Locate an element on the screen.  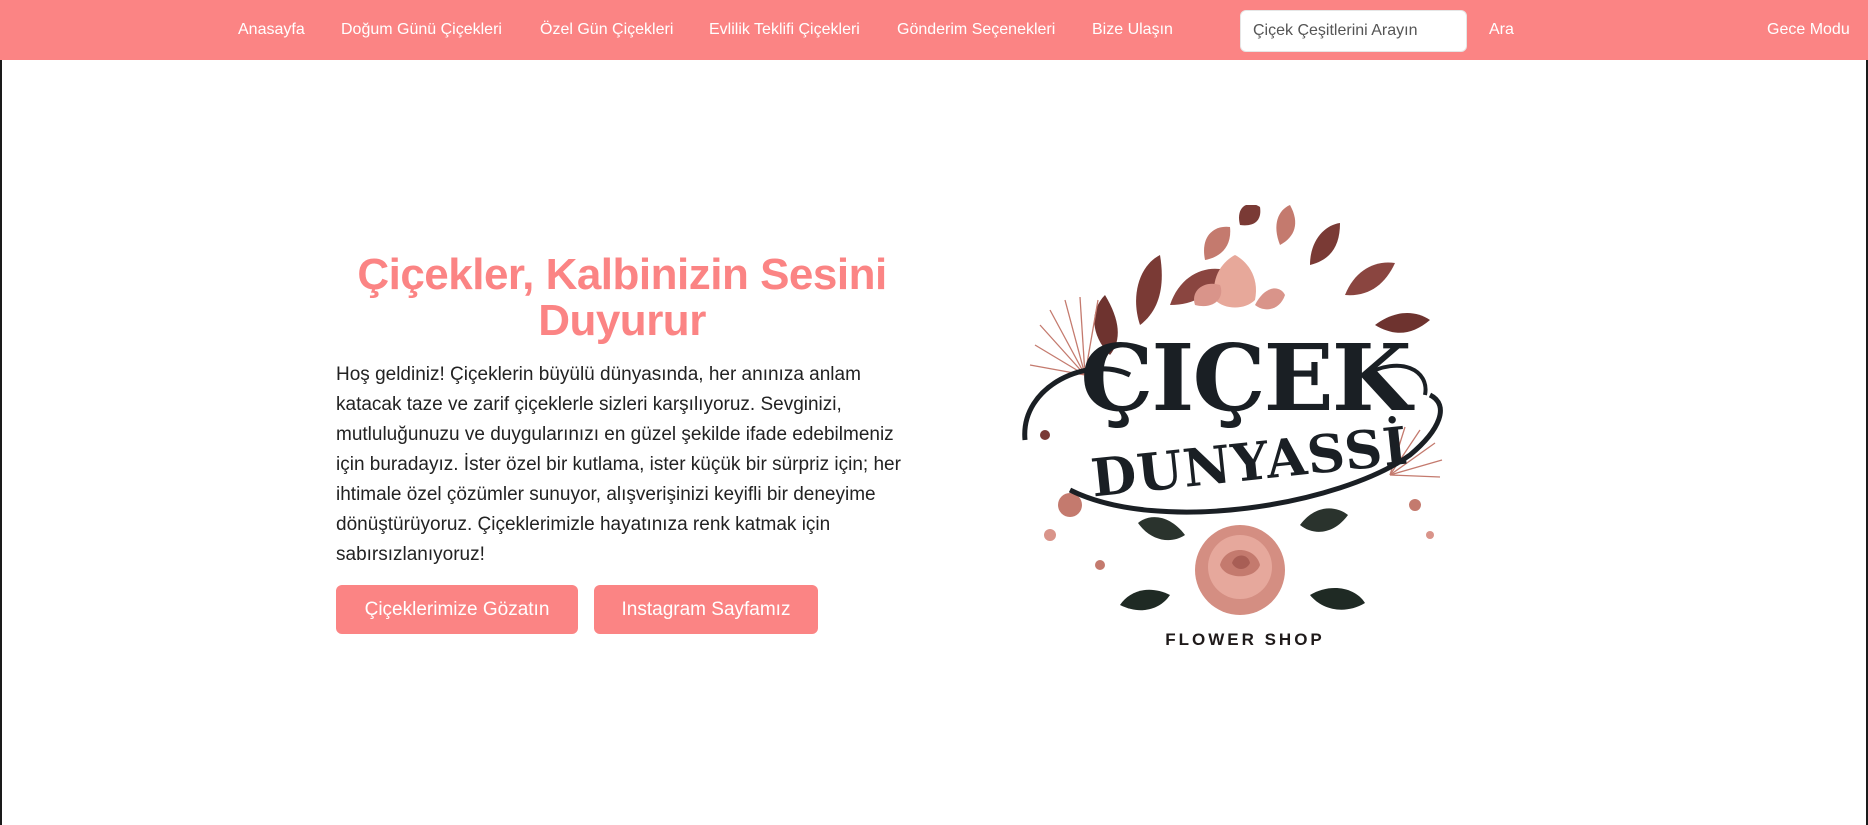
night-mode-toggle: Gece Modu is located at coordinates (1808, 30).